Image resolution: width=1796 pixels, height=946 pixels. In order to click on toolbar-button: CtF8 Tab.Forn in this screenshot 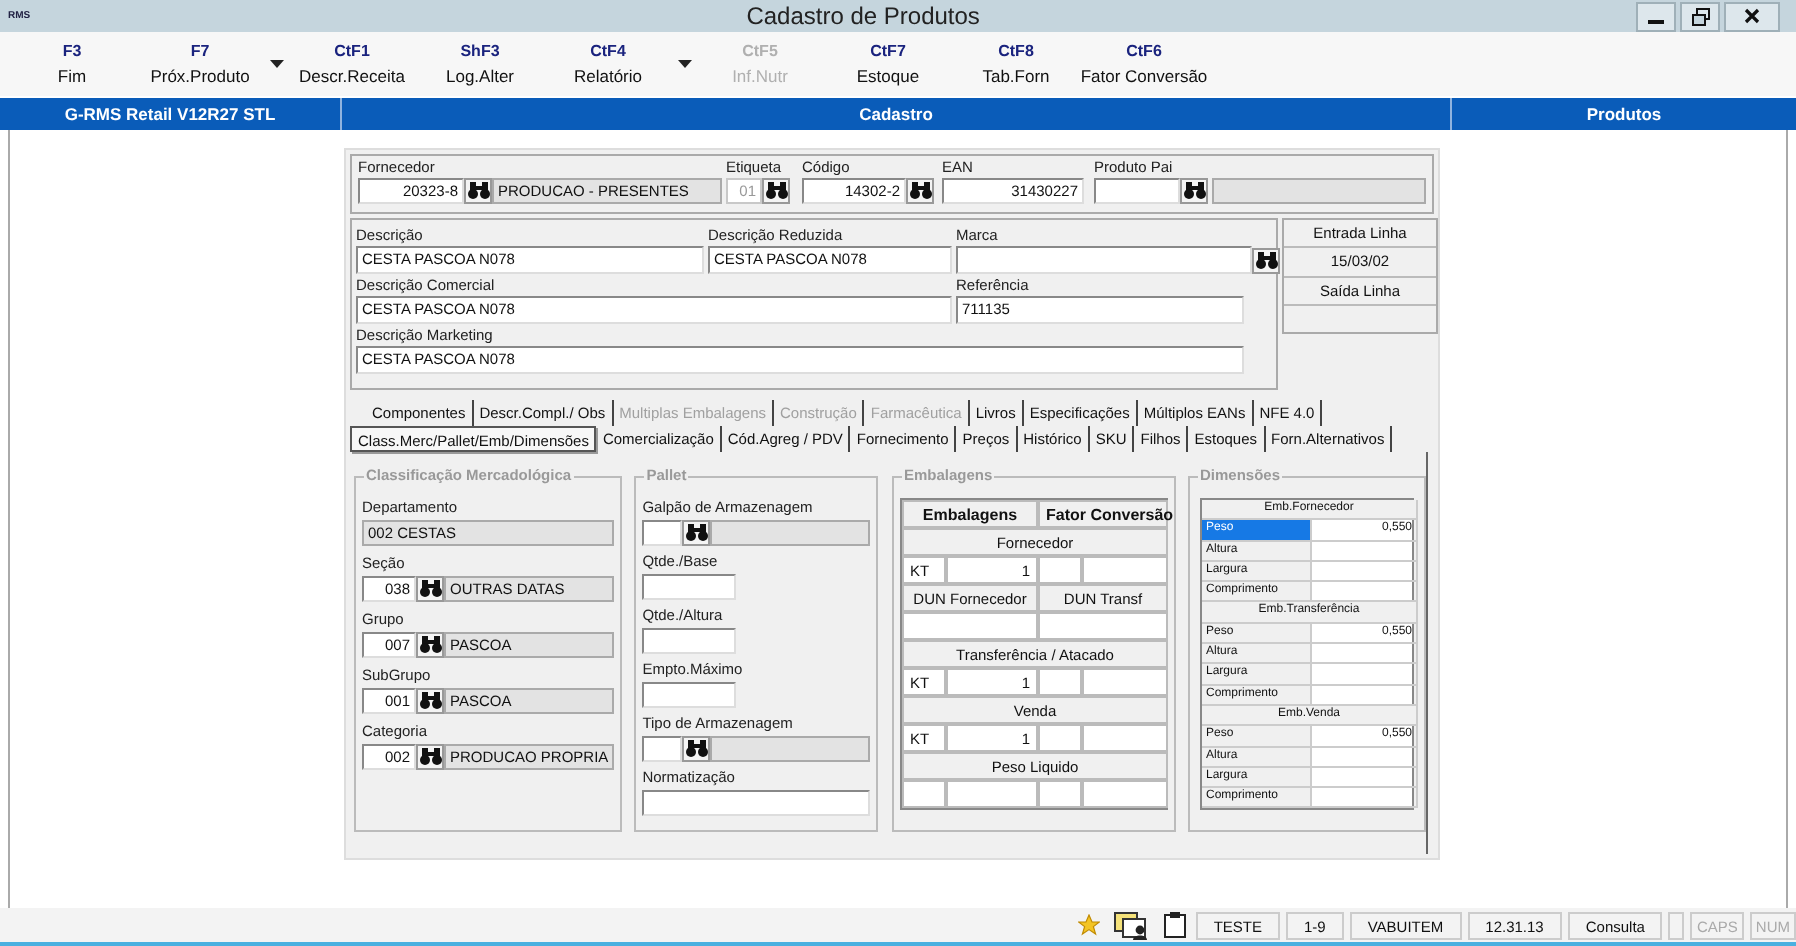, I will do `click(1016, 64)`.